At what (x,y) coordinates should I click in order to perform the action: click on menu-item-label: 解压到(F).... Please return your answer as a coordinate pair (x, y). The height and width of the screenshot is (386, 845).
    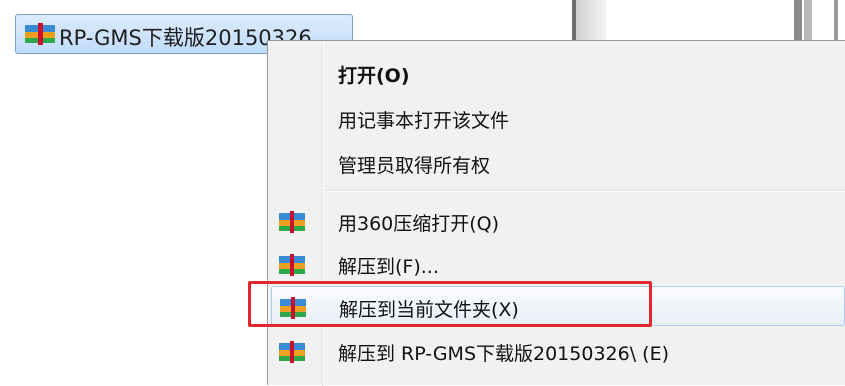
    Looking at the image, I should click on (388, 267).